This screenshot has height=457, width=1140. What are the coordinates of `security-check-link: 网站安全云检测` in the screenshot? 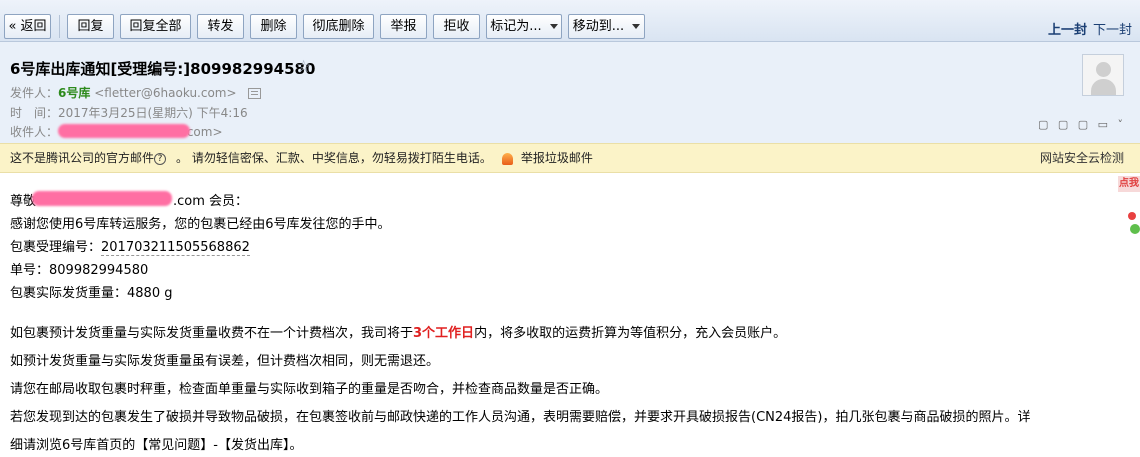 It's located at (1082, 158).